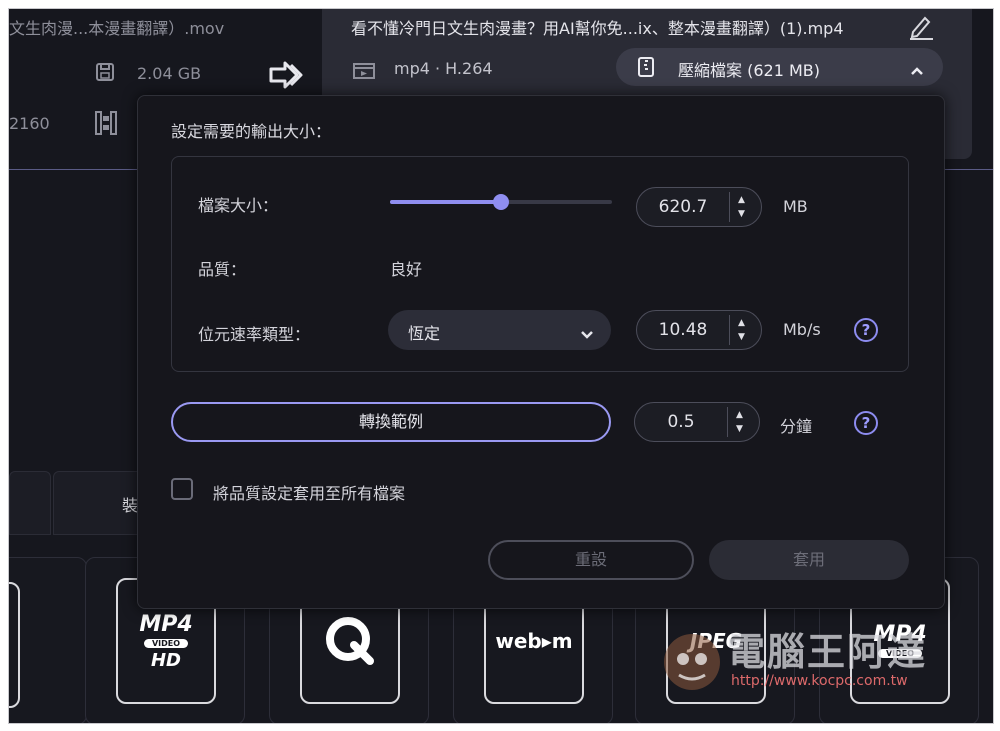 The image size is (1000, 731). Describe the element at coordinates (166, 624) in the screenshot. I see `mp4-hd-line1: MP4` at that location.